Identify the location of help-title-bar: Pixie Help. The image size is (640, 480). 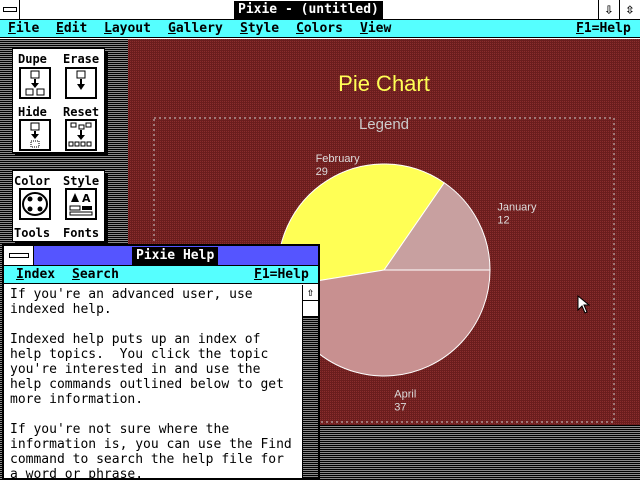
(161, 256).